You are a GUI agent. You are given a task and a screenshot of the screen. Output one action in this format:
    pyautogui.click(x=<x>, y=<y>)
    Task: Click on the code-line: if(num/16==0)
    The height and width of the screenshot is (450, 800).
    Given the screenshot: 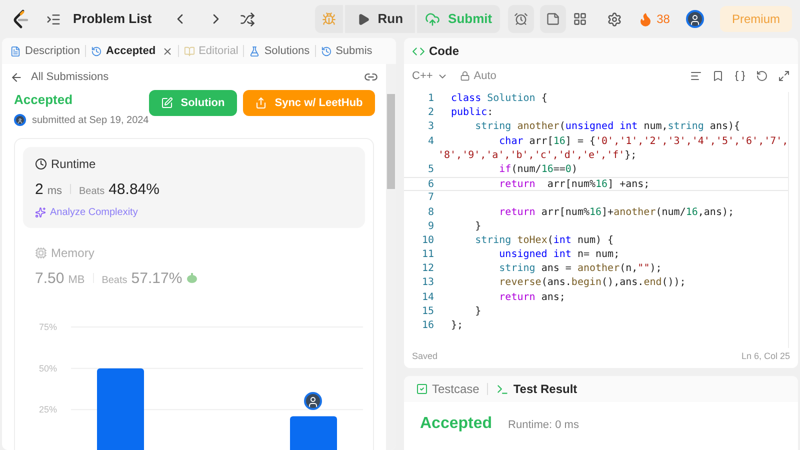 What is the action you would take?
    pyautogui.click(x=538, y=169)
    